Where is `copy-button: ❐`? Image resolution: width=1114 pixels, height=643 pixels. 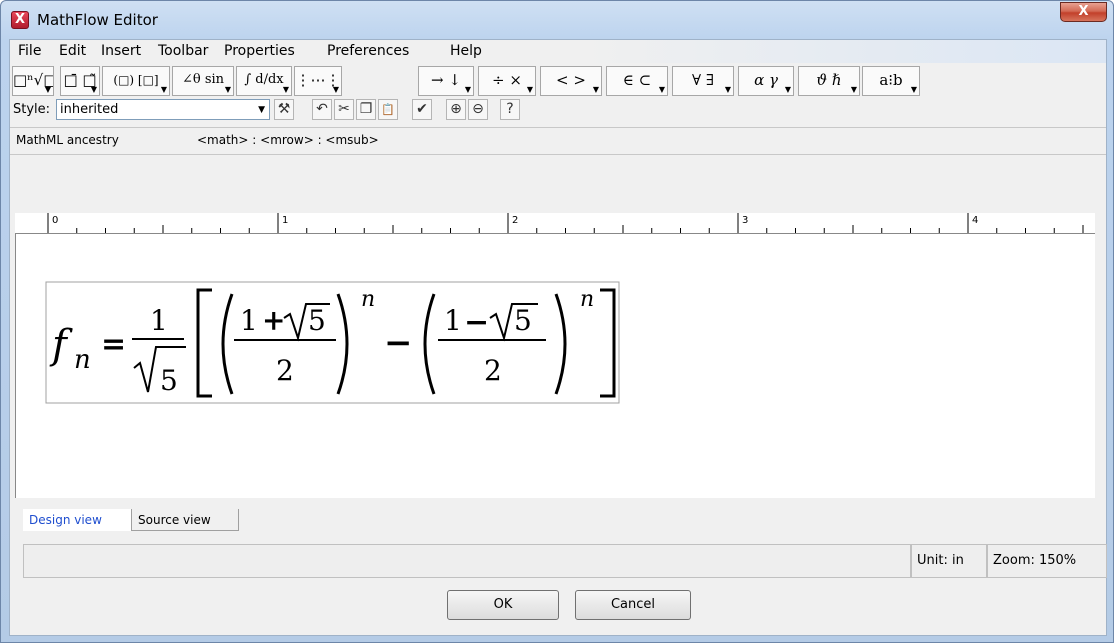
copy-button: ❐ is located at coordinates (366, 109).